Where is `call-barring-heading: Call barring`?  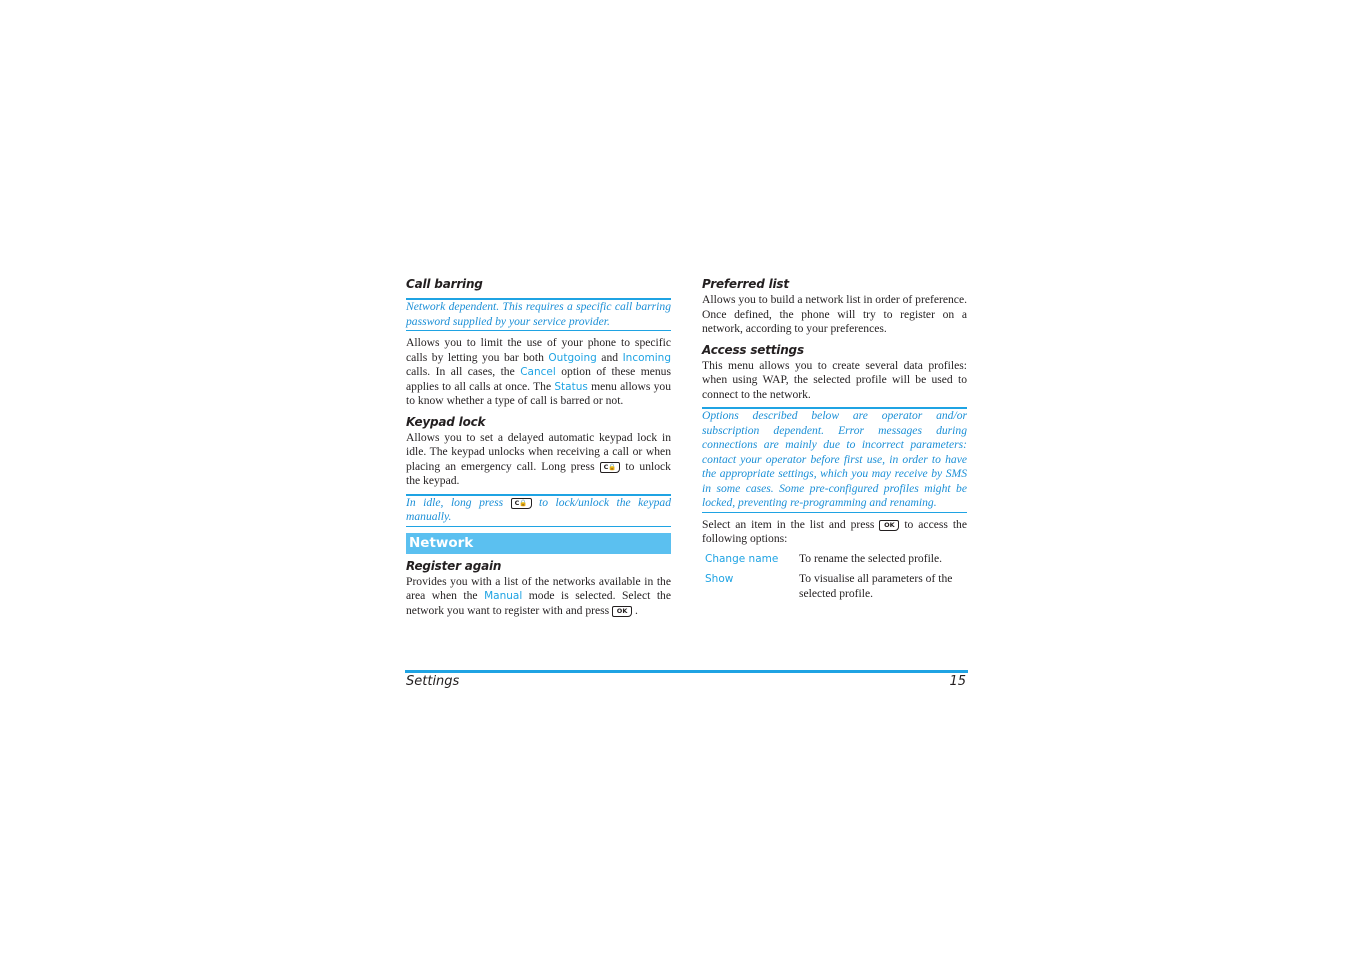
call-barring-heading: Call barring is located at coordinates (444, 284).